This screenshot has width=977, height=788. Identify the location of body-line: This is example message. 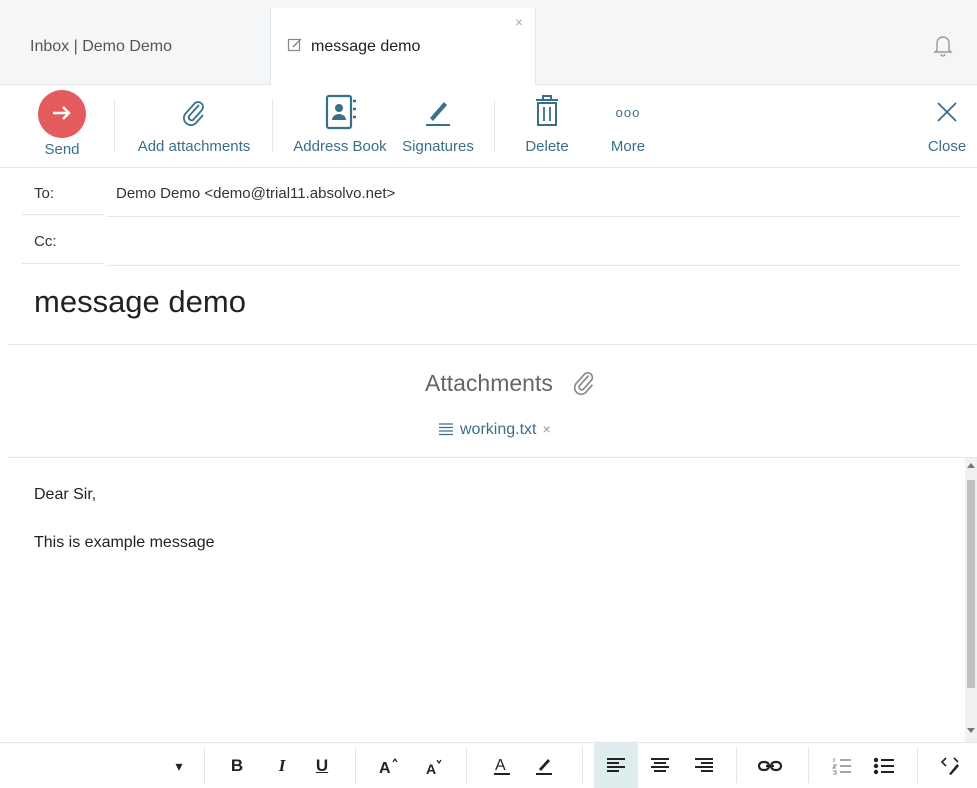
(124, 542).